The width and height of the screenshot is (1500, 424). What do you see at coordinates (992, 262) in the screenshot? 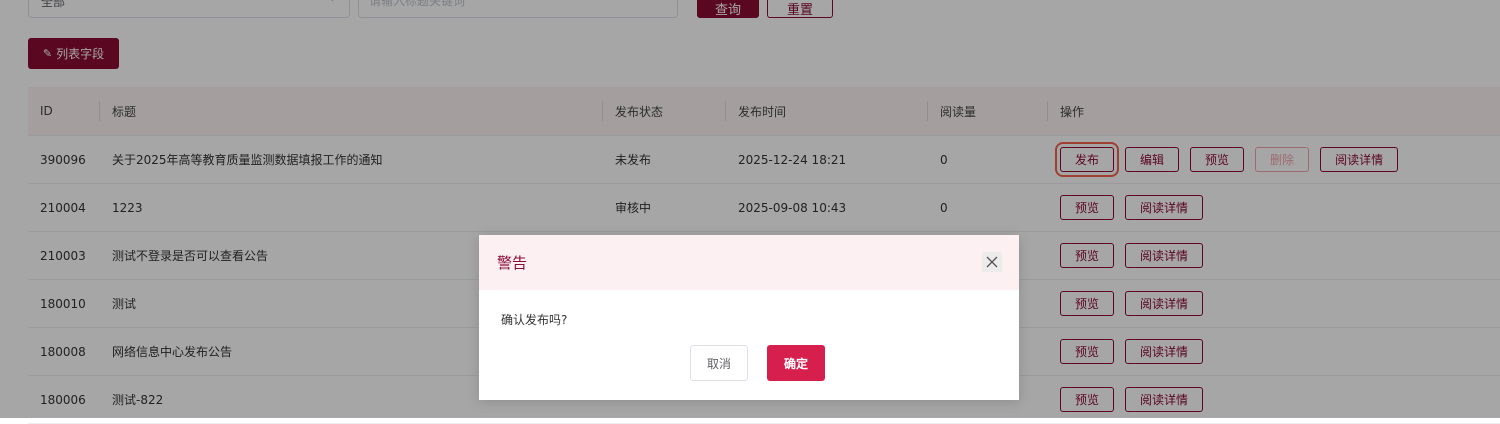
I see `close-icon` at bounding box center [992, 262].